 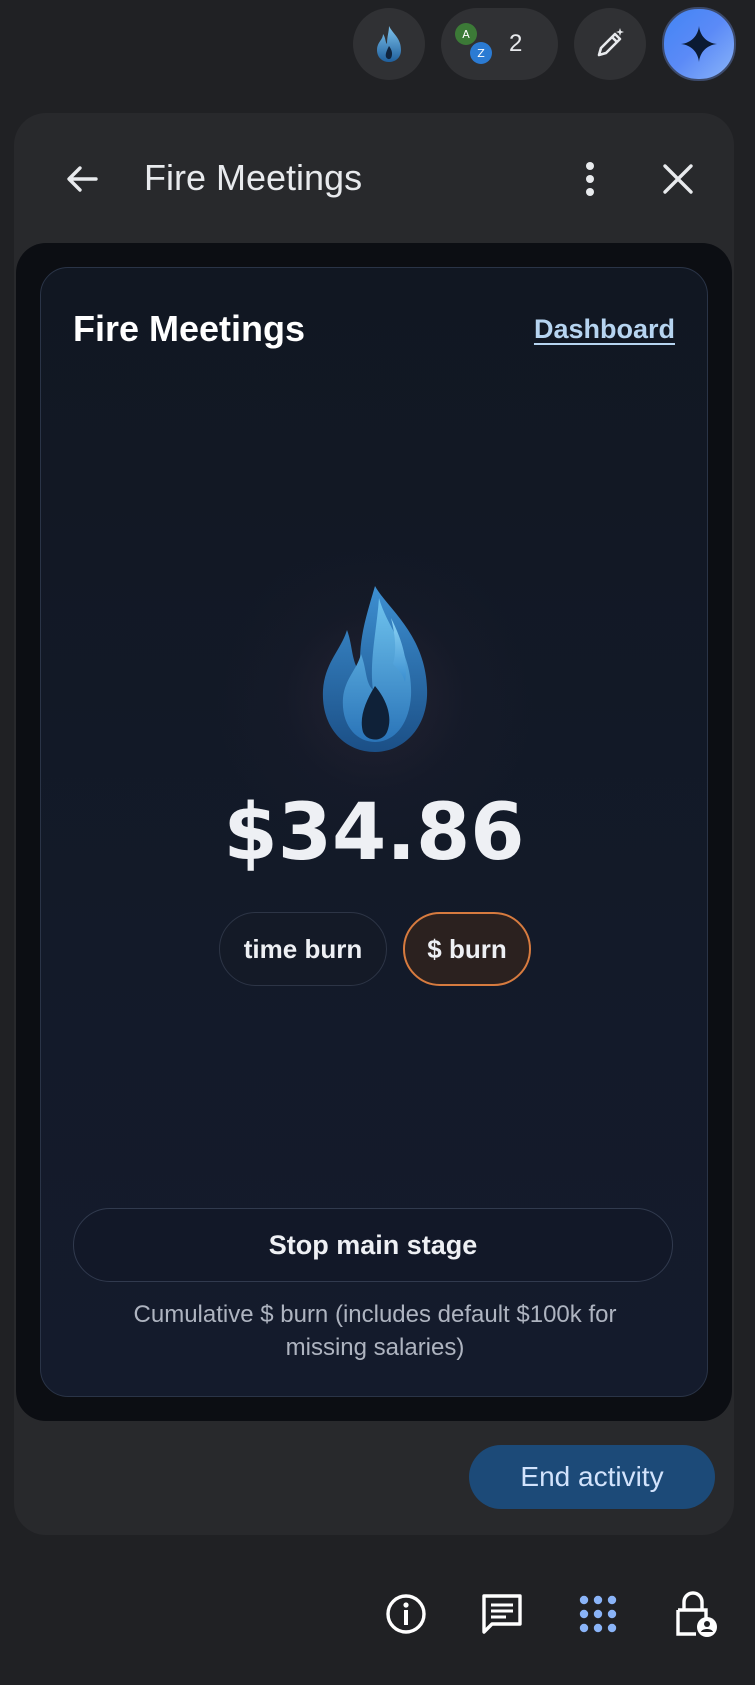 What do you see at coordinates (592, 1477) in the screenshot?
I see `end-activity-button: End activity` at bounding box center [592, 1477].